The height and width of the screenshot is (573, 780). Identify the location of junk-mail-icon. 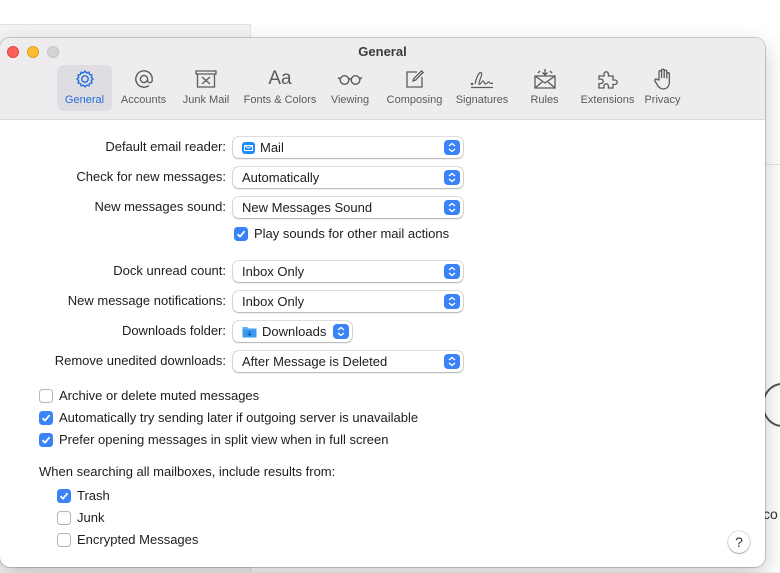
(206, 79).